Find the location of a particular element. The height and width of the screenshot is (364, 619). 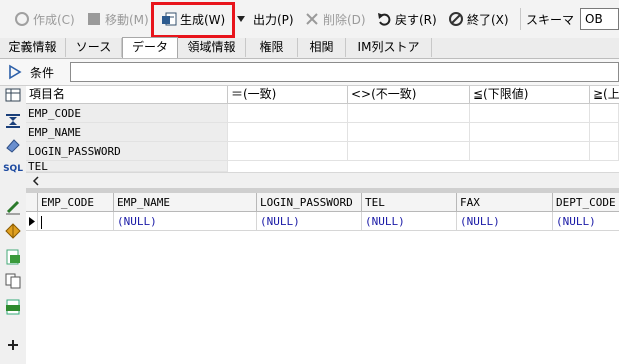

tab-storage: 領域情報 is located at coordinates (212, 47).